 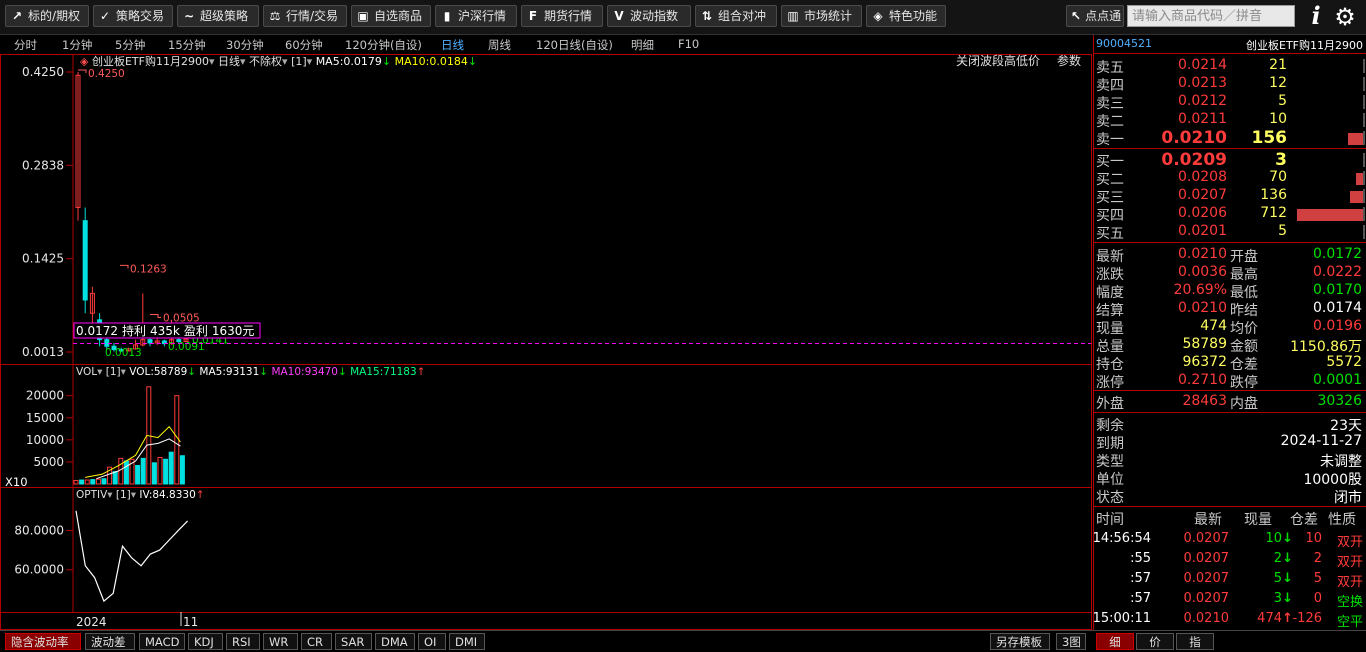 What do you see at coordinates (574, 45) in the screenshot?
I see `period-tab: 120日线(自设)` at bounding box center [574, 45].